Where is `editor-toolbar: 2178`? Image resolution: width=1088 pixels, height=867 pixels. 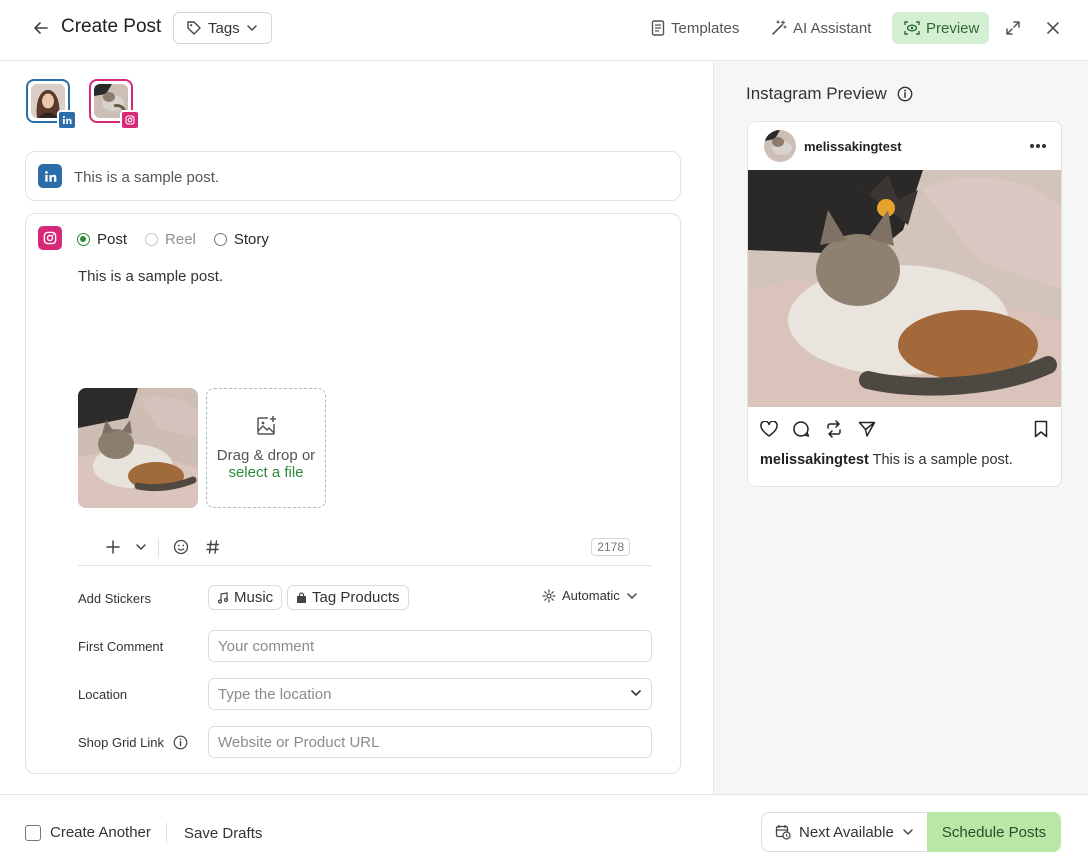
editor-toolbar: 2178 is located at coordinates (365, 549).